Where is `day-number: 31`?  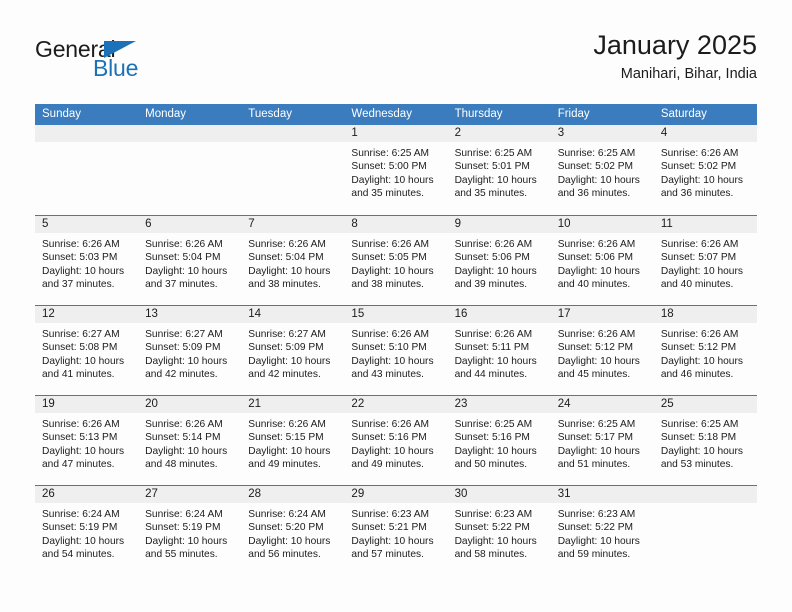 day-number: 31 is located at coordinates (602, 494).